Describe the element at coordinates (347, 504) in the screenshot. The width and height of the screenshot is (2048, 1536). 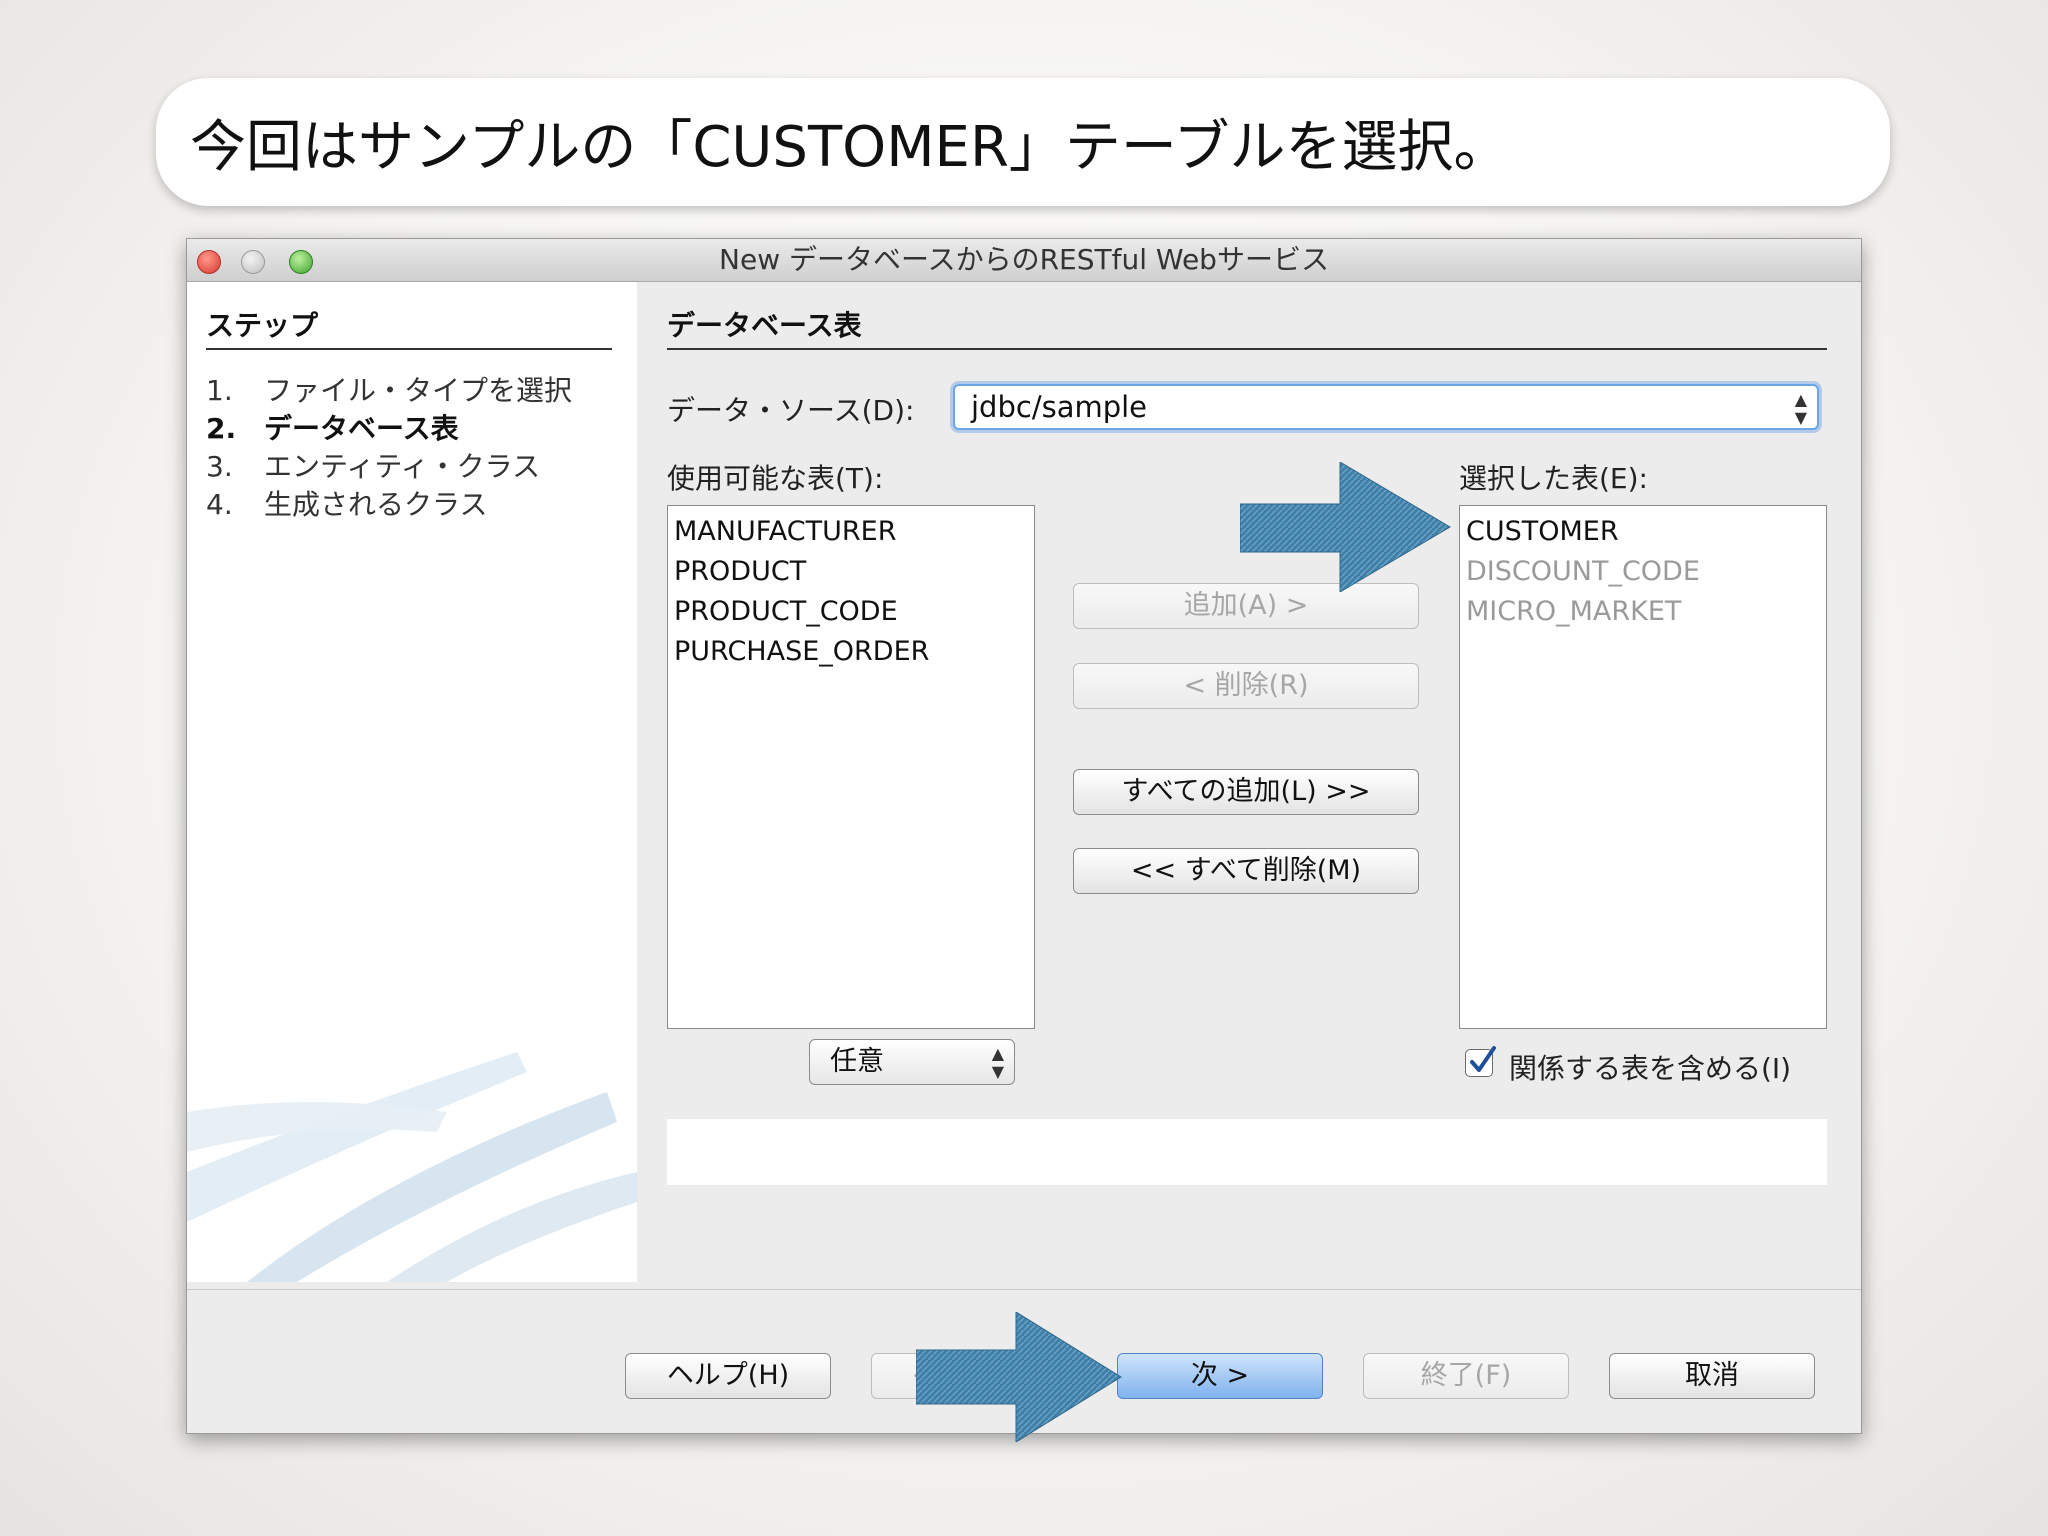
I see `step-item: 4. 生成されるクラス` at that location.